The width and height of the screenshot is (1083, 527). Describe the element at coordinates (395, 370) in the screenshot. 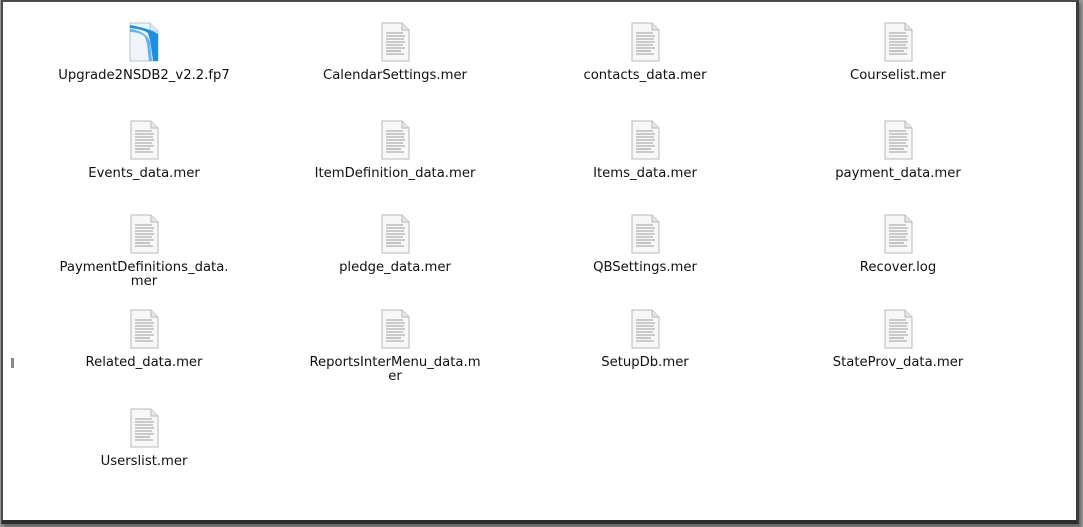

I see `file-name: ReportsInterMenu_data.m er` at that location.